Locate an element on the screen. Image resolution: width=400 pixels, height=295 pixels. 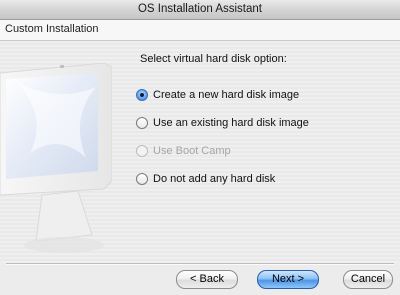
disk-option-prompt: Select virtual hard disk option: is located at coordinates (213, 59).